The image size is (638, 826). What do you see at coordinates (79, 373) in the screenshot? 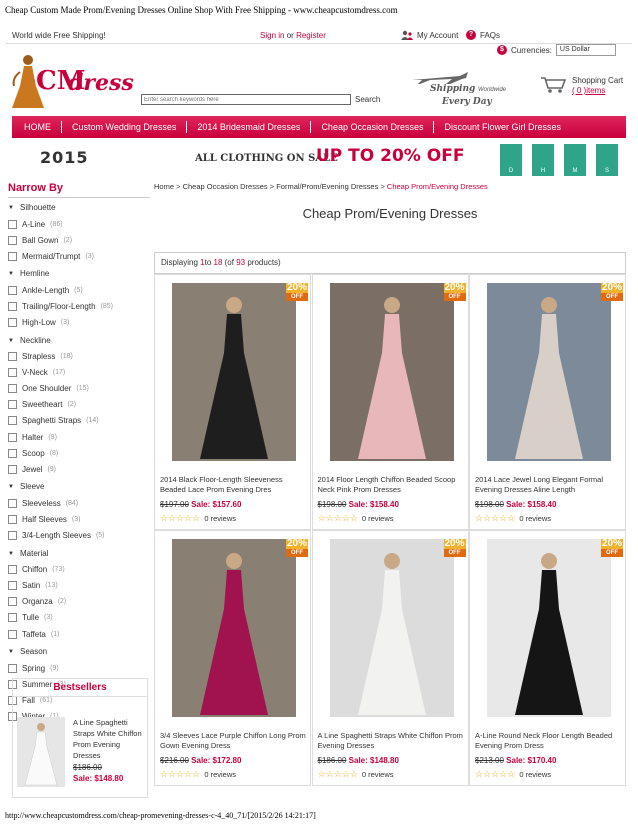
I see `filter-option: V-Neck (17)` at bounding box center [79, 373].